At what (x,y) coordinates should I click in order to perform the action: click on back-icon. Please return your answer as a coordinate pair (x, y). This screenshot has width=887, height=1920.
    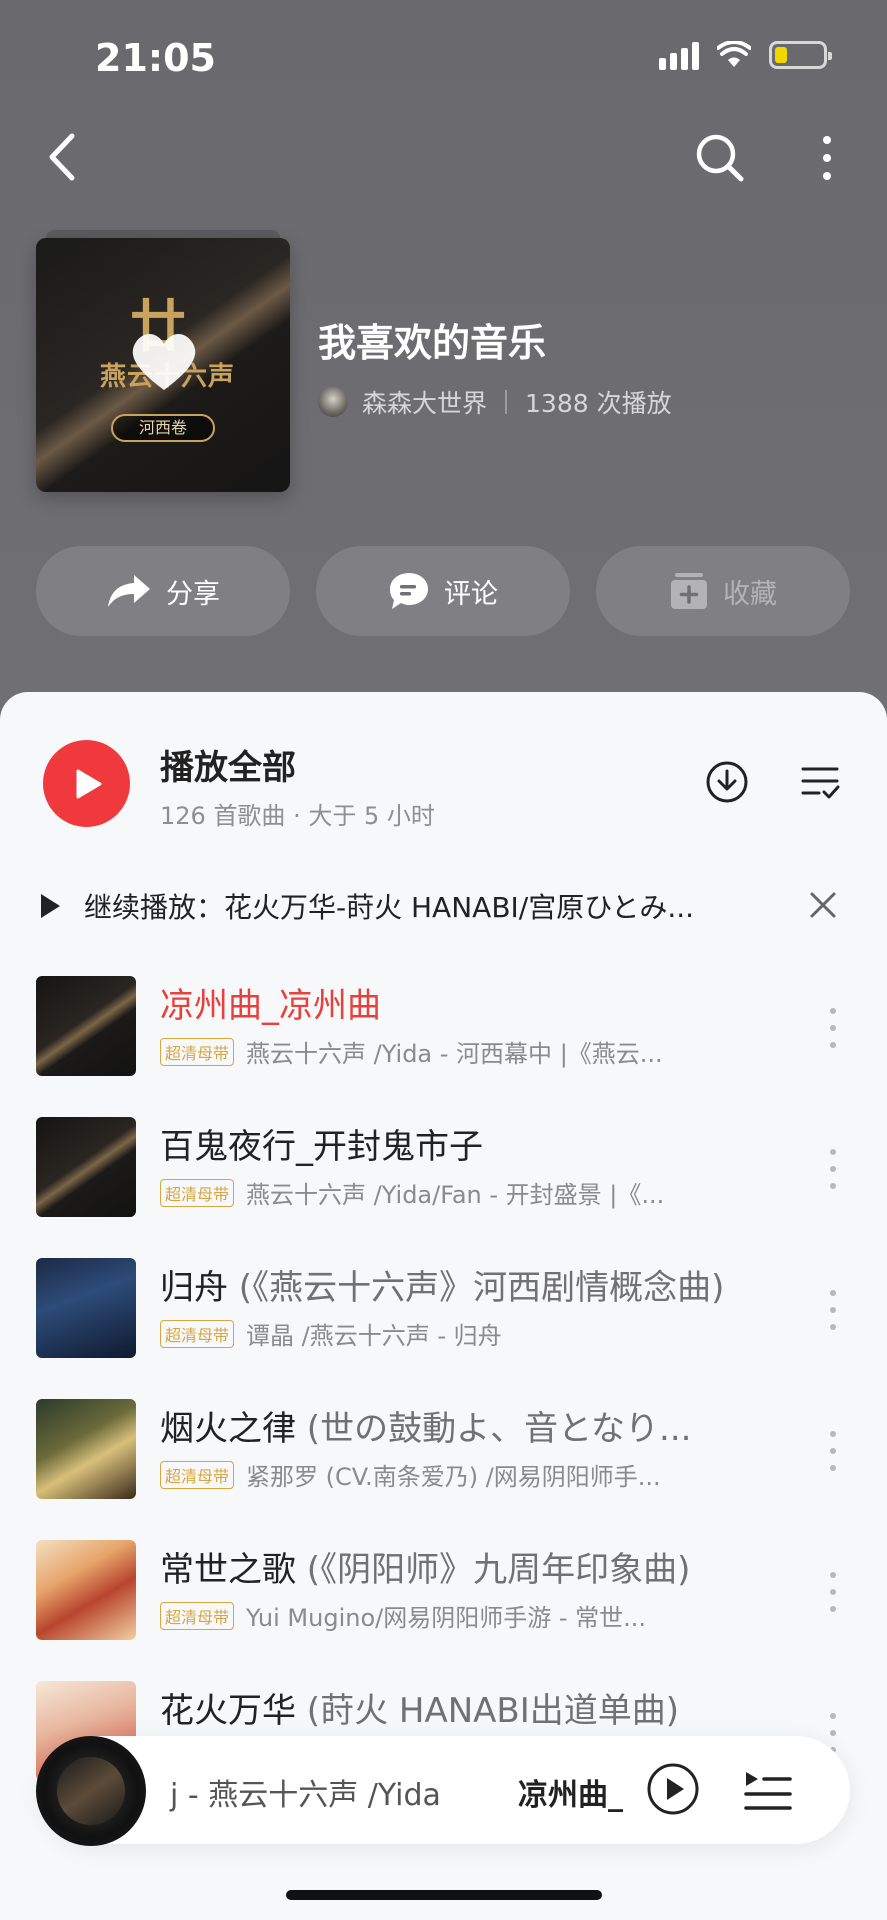
    Looking at the image, I should click on (62, 157).